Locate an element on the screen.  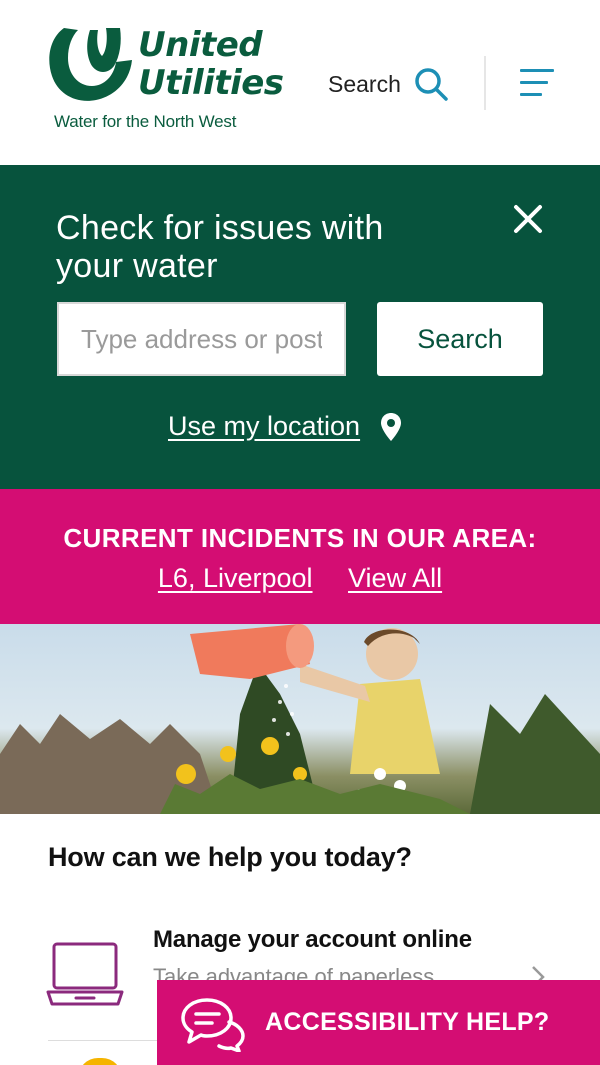
menu-icon is located at coordinates (538, 83).